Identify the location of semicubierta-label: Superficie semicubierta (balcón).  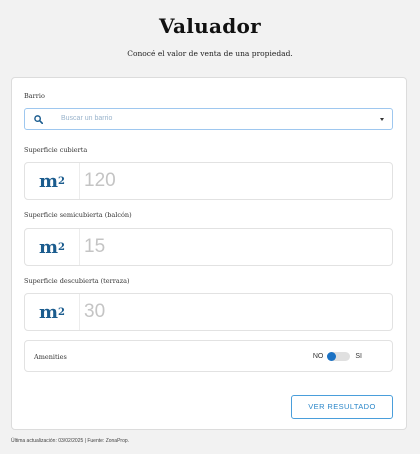
(78, 215).